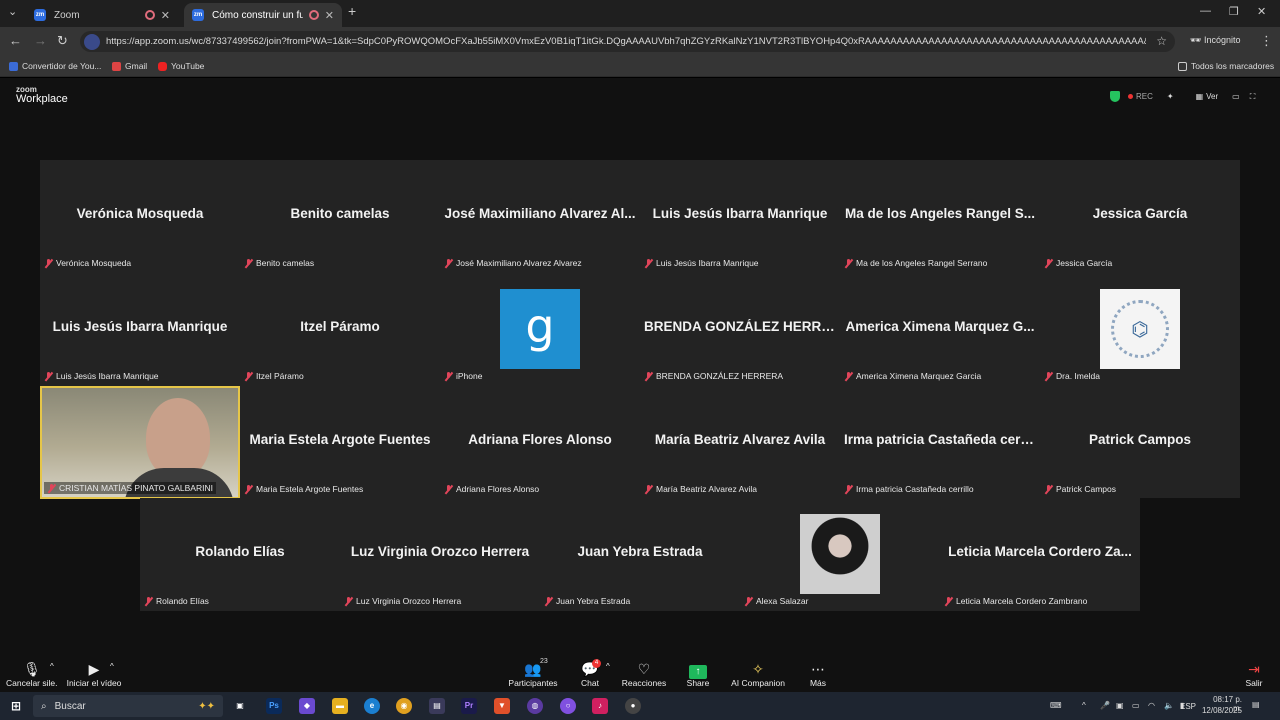  What do you see at coordinates (52, 666) in the screenshot?
I see `audio-options-chevron-icon: ^` at bounding box center [52, 666].